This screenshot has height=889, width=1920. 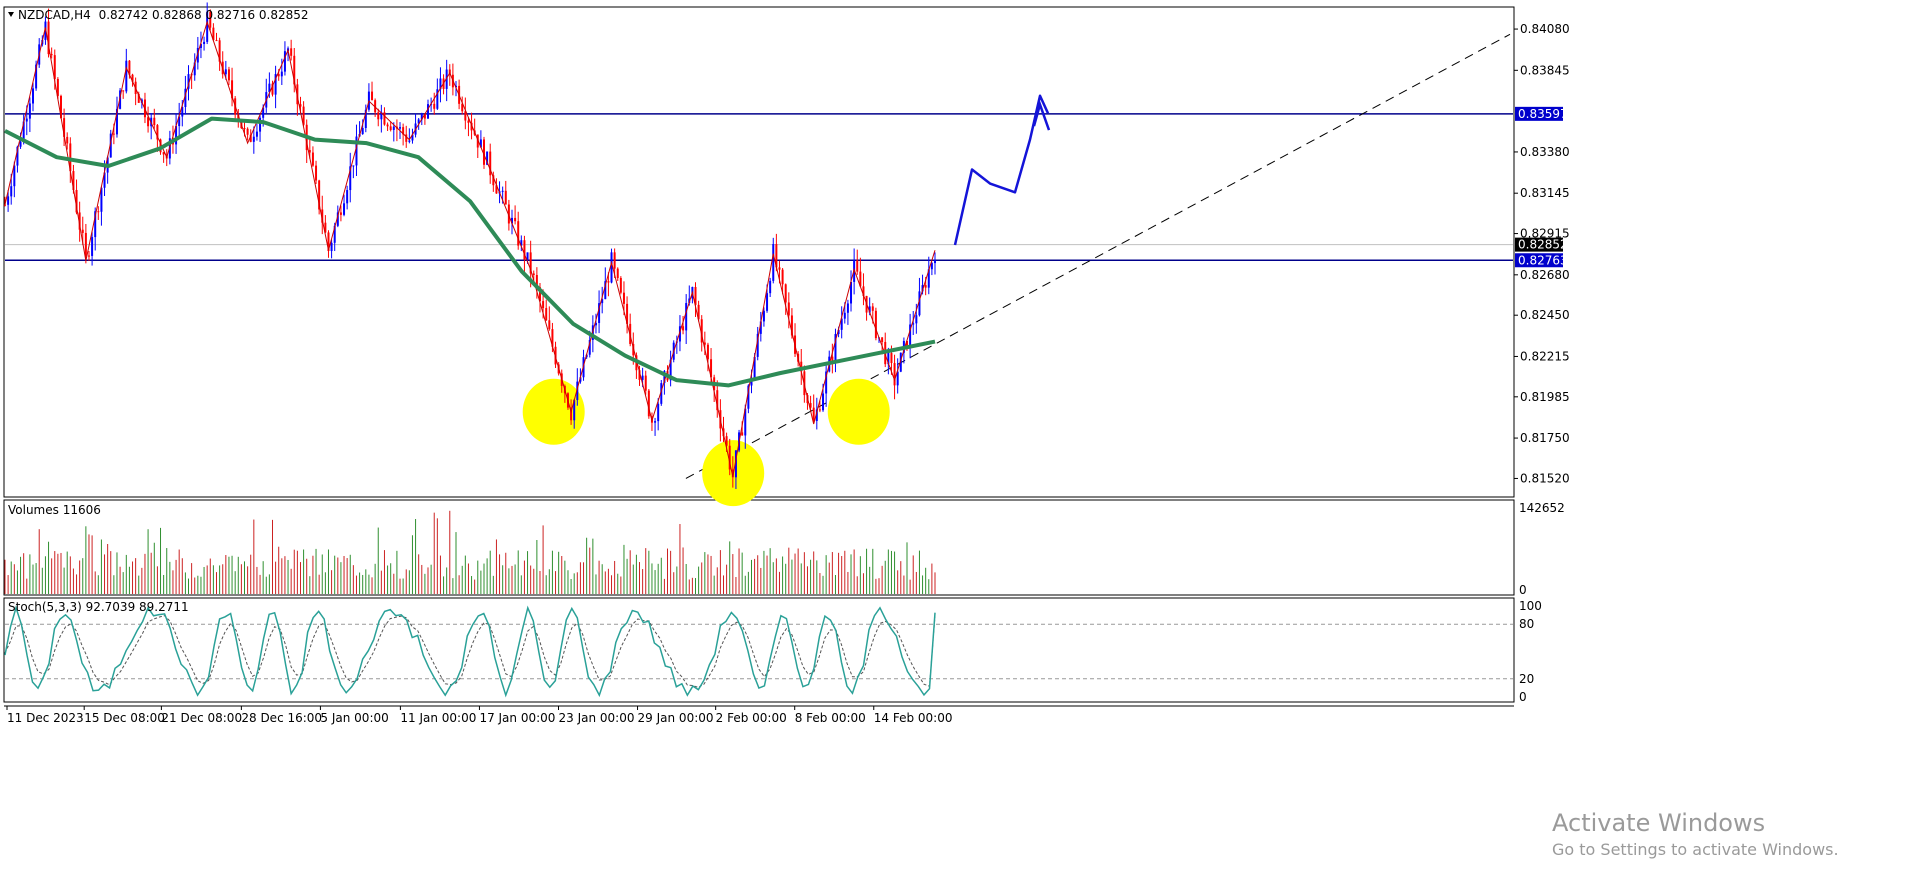 What do you see at coordinates (1523, 590) in the screenshot?
I see `volume-axis-zero: 0` at bounding box center [1523, 590].